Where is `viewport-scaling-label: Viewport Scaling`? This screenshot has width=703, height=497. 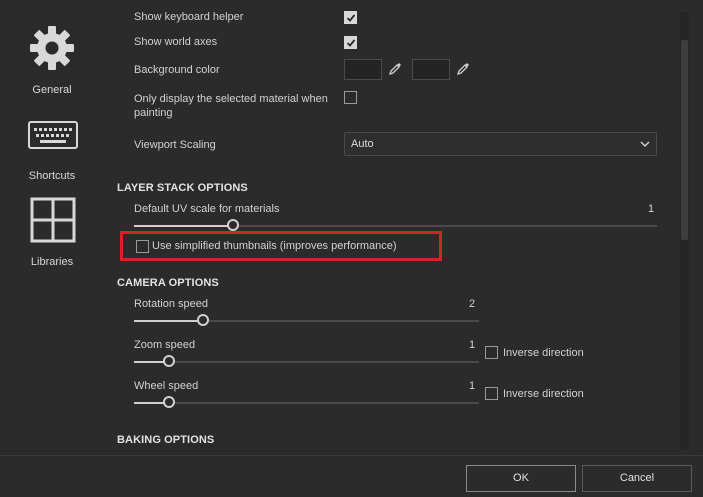
viewport-scaling-label: Viewport Scaling is located at coordinates (175, 145).